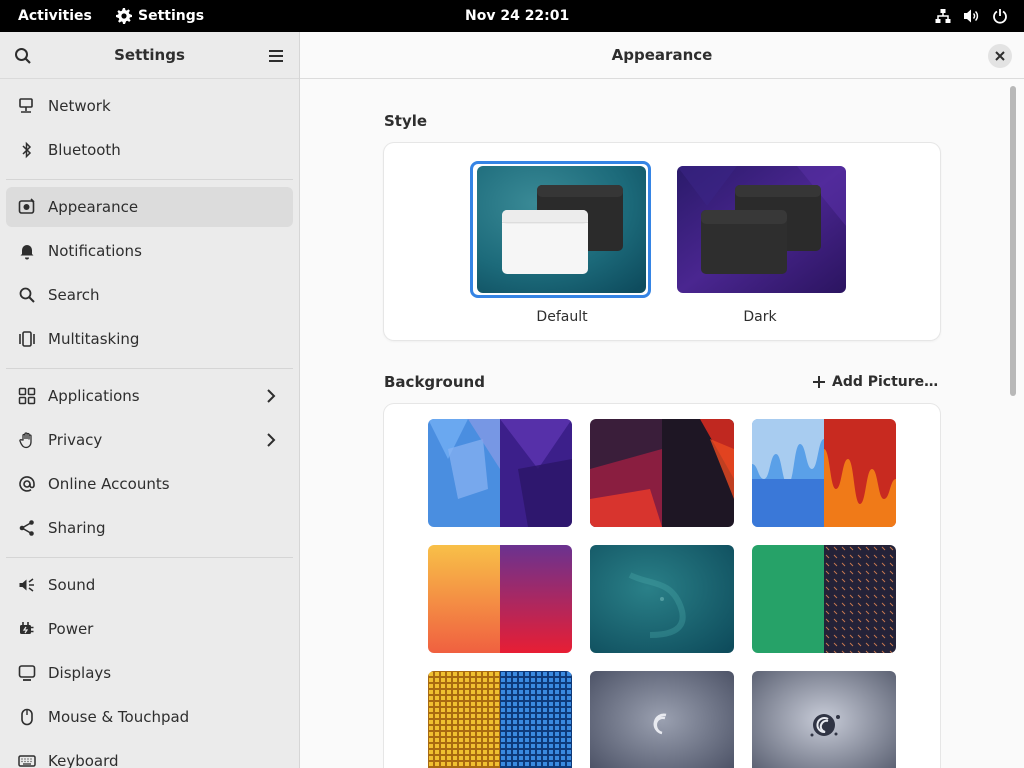 This screenshot has height=768, width=1024. I want to click on page-title: Appearance, so click(662, 55).